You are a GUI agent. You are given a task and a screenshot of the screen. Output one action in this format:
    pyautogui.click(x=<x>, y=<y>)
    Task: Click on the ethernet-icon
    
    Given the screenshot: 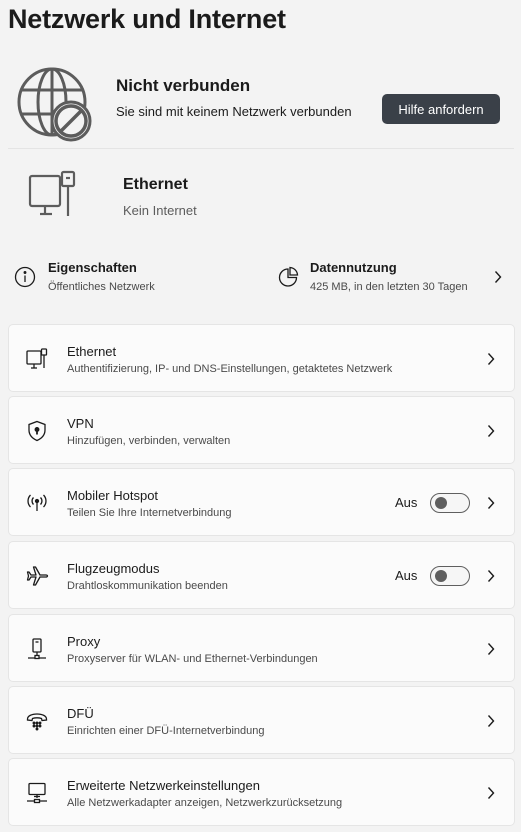 What is the action you would take?
    pyautogui.click(x=37, y=359)
    